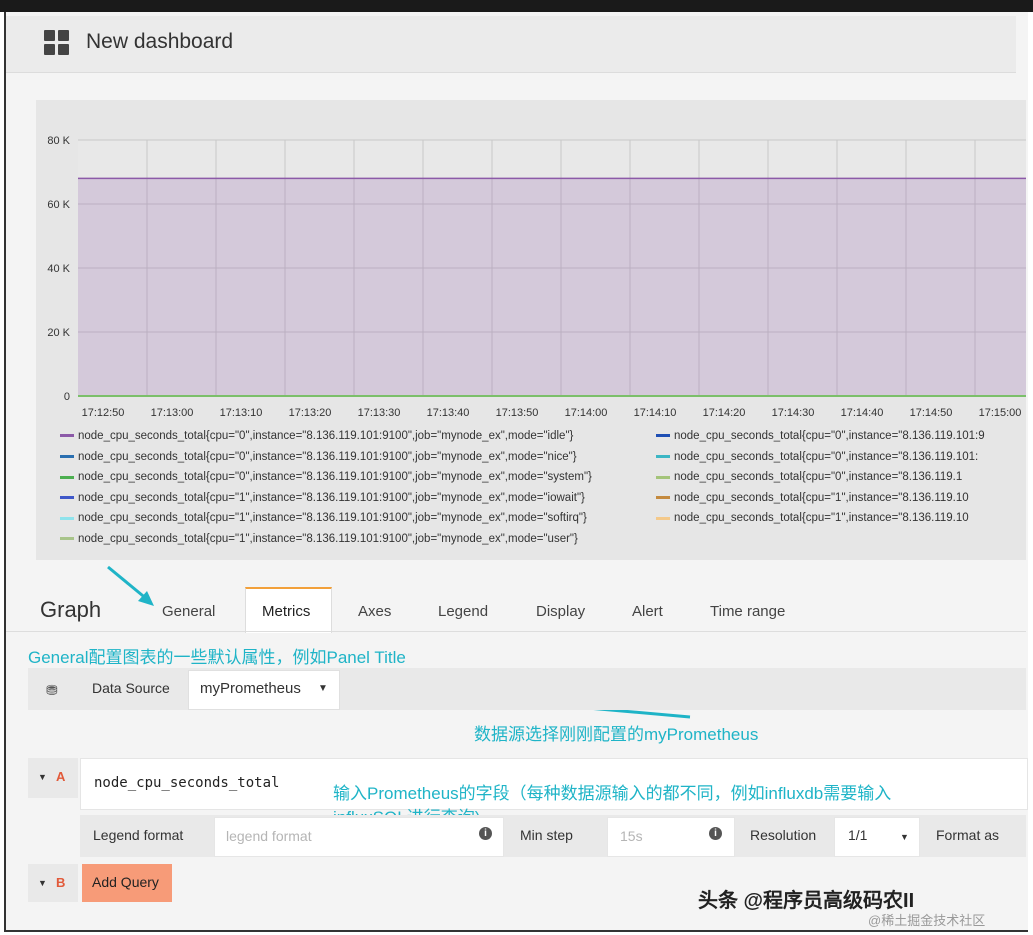  Describe the element at coordinates (188, 611) in the screenshot. I see `tab-general: General` at that location.